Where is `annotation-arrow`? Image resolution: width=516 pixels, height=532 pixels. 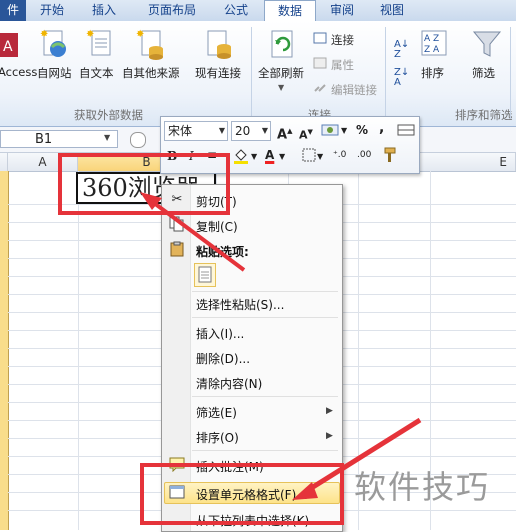
annotation-arrow is located at coordinates (193, 232).